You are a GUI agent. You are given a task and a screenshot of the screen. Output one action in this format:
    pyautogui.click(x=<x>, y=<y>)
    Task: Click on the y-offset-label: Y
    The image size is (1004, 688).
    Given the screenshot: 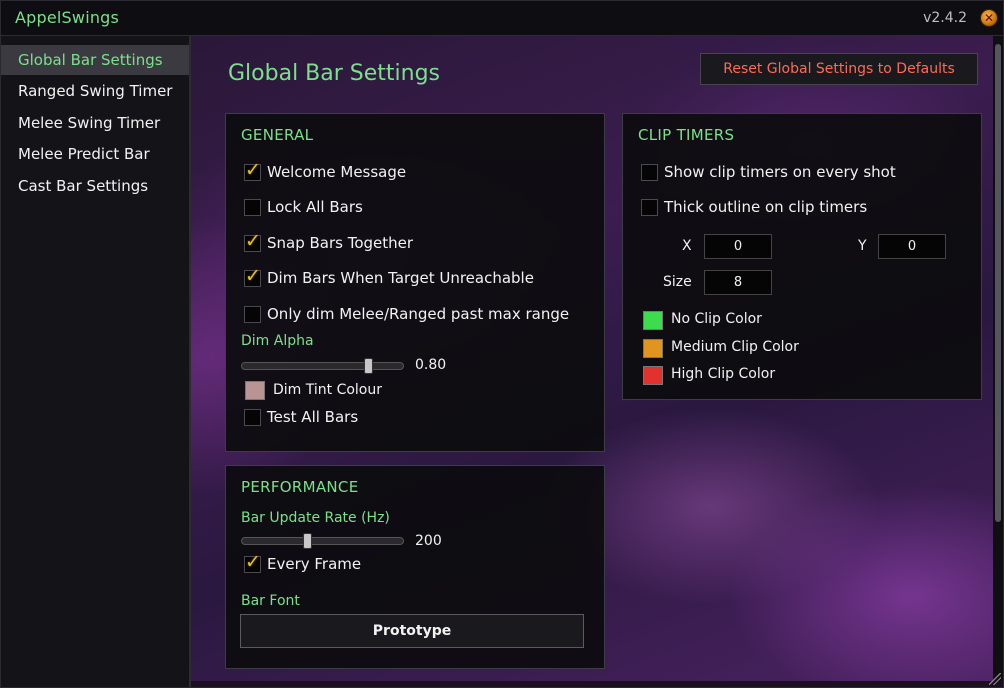 What is the action you would take?
    pyautogui.click(x=862, y=246)
    